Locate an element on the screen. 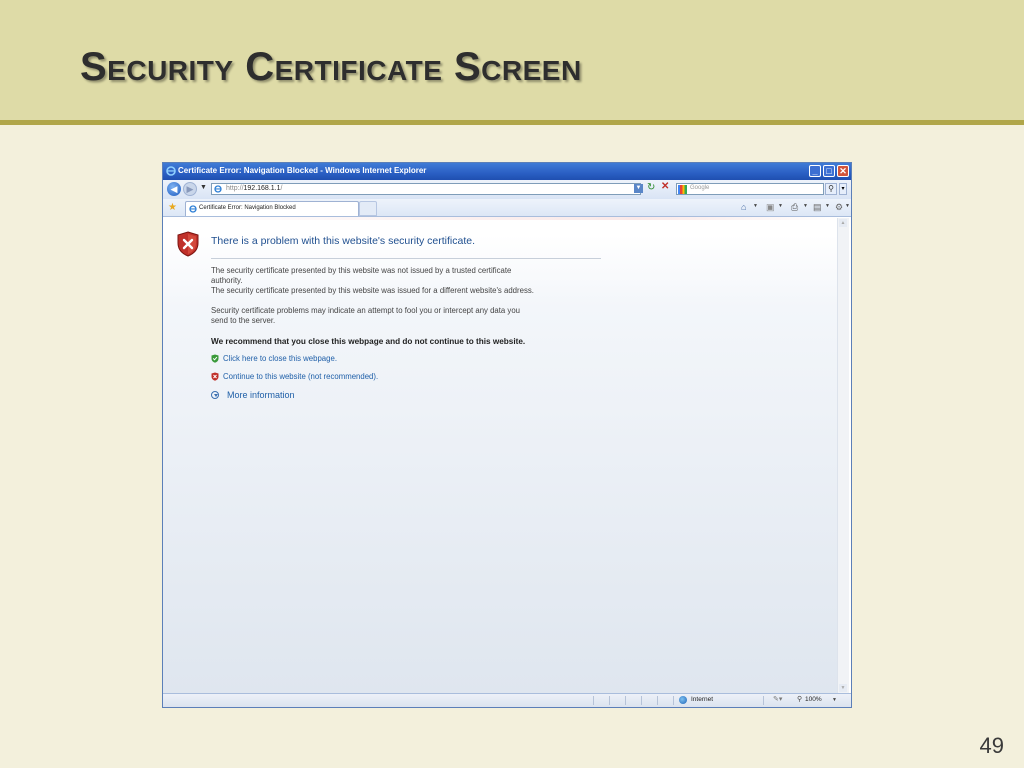  page-dropdown-icon: ▼ is located at coordinates (827, 206).